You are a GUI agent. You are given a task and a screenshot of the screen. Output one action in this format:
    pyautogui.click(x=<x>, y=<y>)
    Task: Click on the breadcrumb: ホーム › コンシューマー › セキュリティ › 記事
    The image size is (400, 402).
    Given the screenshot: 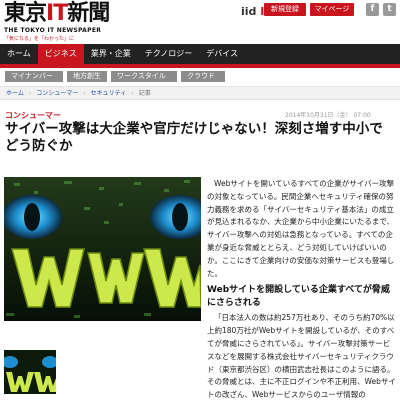 What is the action you would take?
    pyautogui.click(x=200, y=93)
    